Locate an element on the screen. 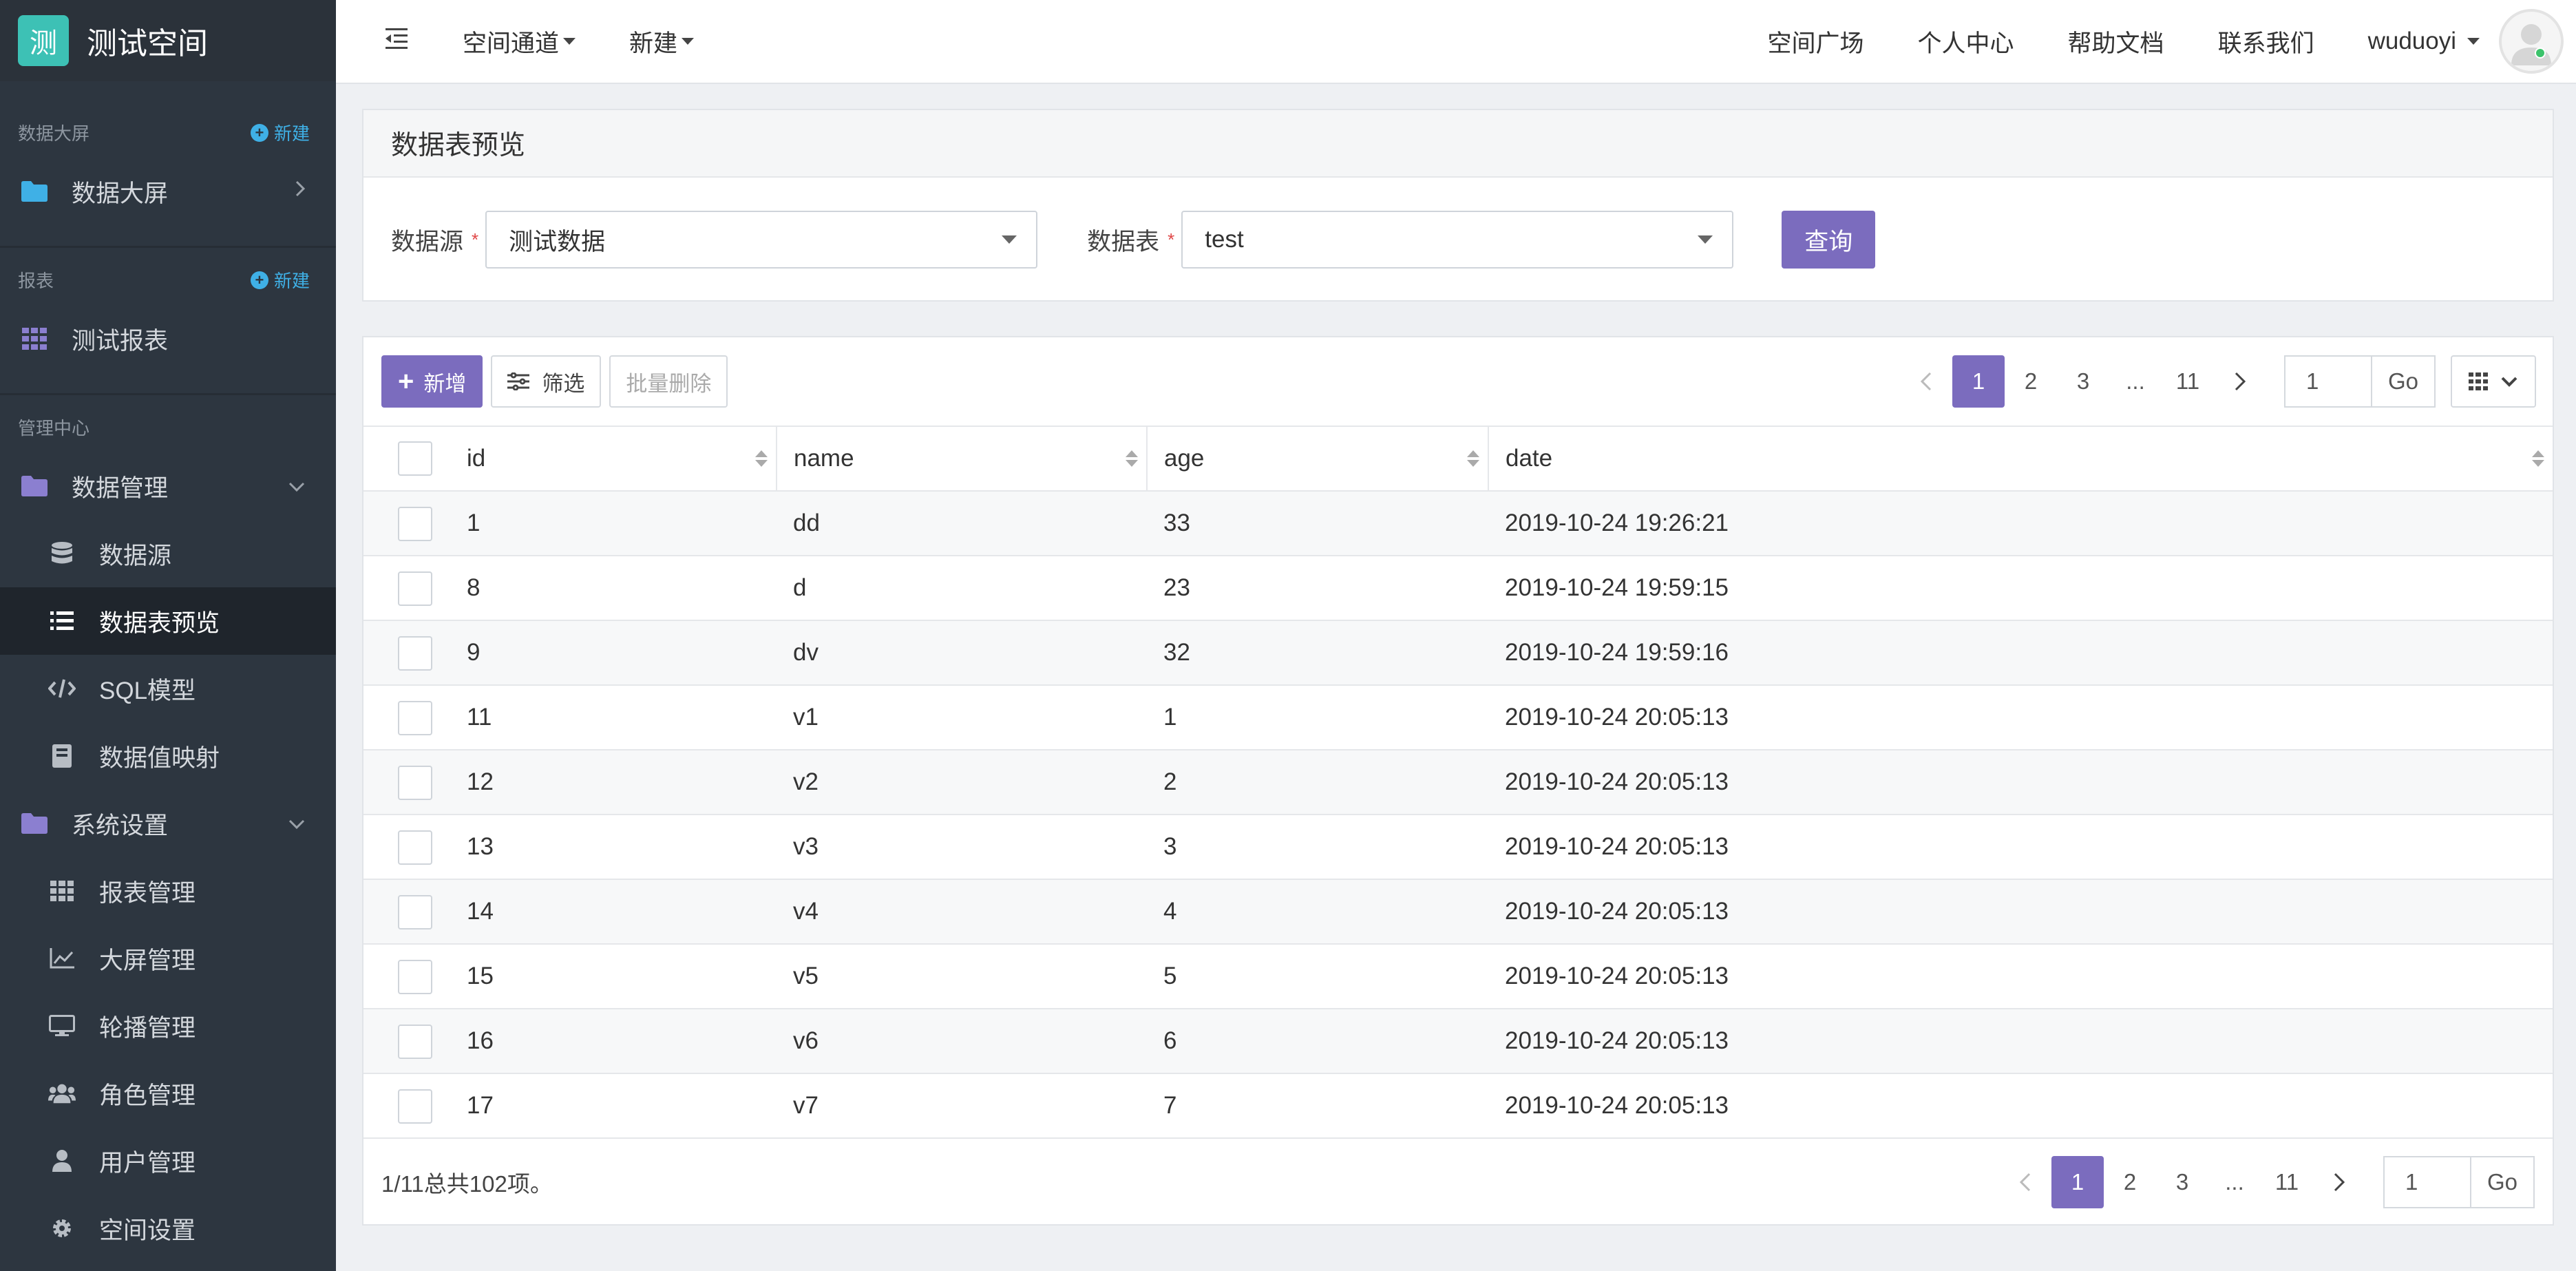 Image resolution: width=2576 pixels, height=1271 pixels. table-row: 17 v7 7 2019-10-24 20:05:13 is located at coordinates (1458, 1106).